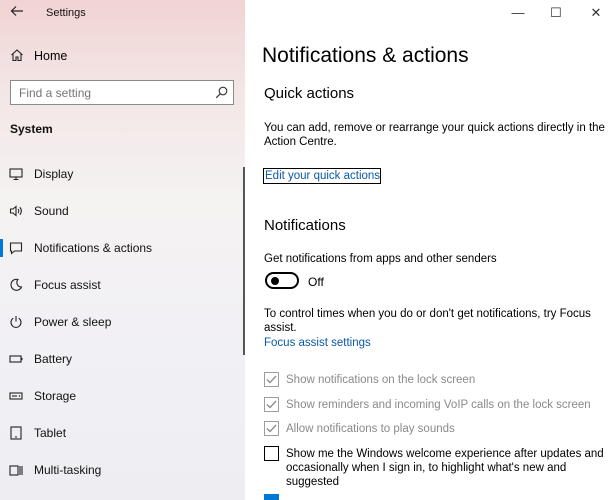 The width and height of the screenshot is (614, 500). Describe the element at coordinates (221, 92) in the screenshot. I see `search-icon` at that location.